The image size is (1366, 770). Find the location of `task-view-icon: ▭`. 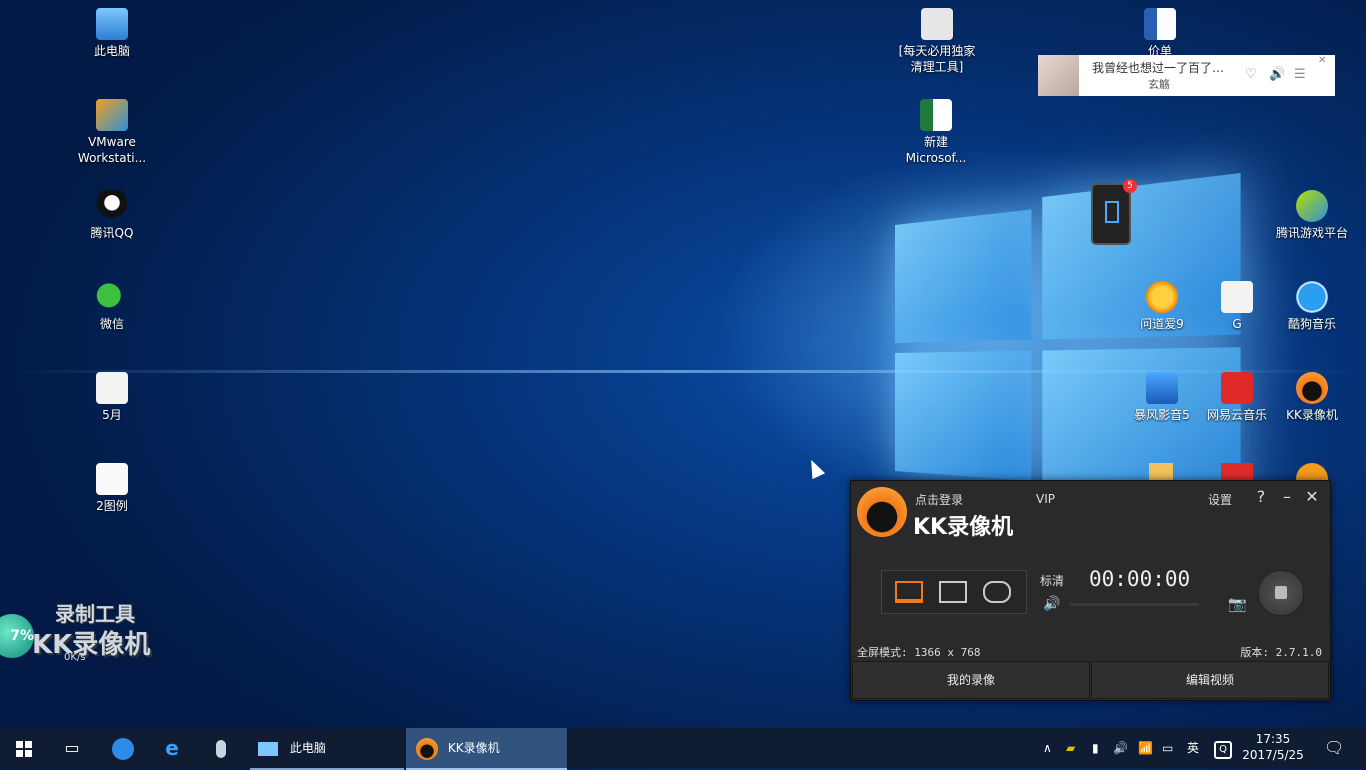

task-view-icon: ▭ is located at coordinates (71, 747).